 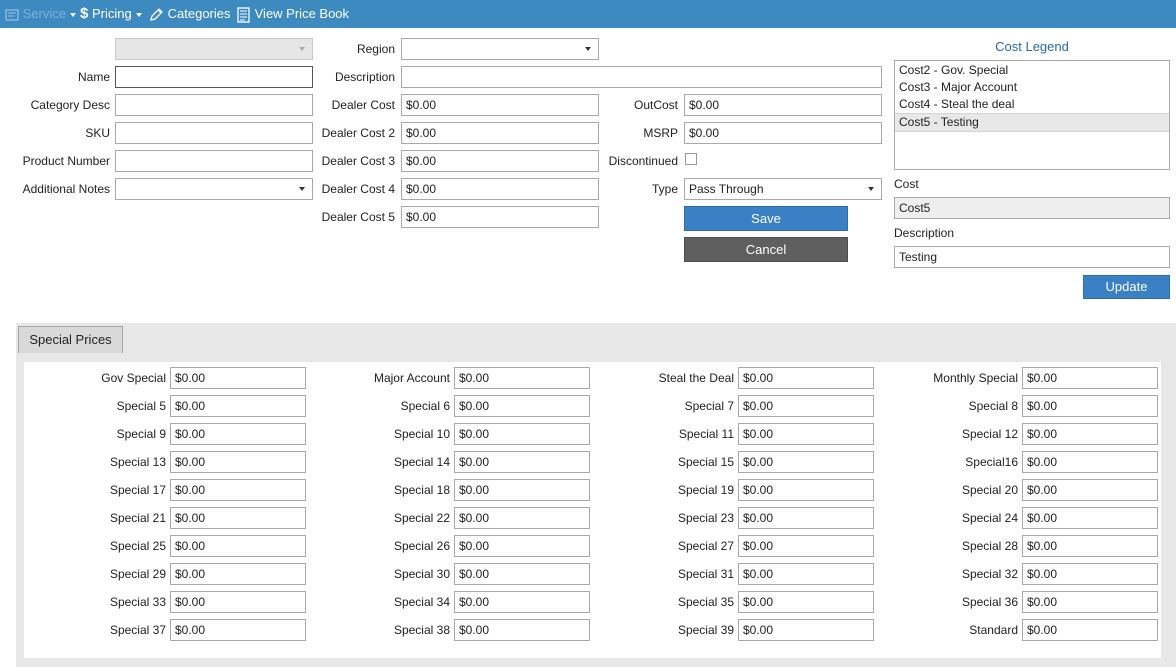 What do you see at coordinates (214, 161) in the screenshot?
I see `product-number-field` at bounding box center [214, 161].